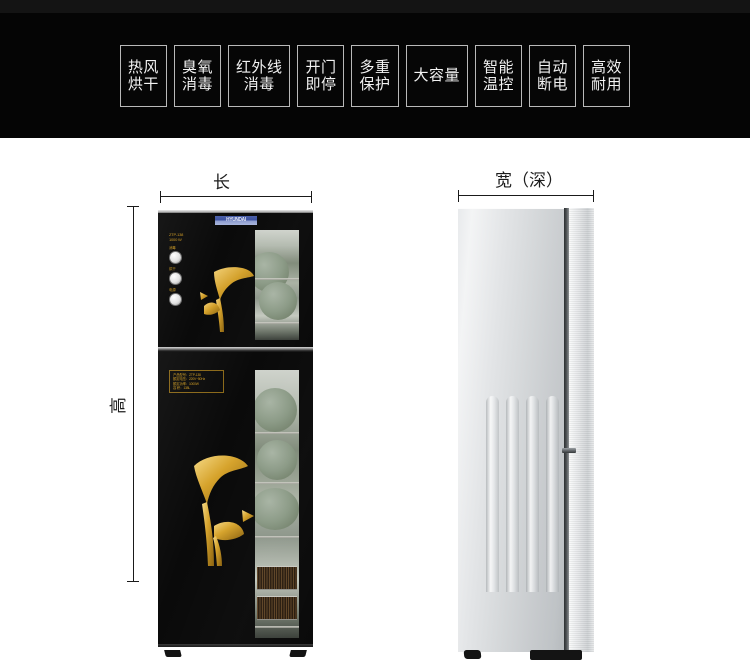  Describe the element at coordinates (173, 653) in the screenshot. I see `cabinet-foot-left` at that location.